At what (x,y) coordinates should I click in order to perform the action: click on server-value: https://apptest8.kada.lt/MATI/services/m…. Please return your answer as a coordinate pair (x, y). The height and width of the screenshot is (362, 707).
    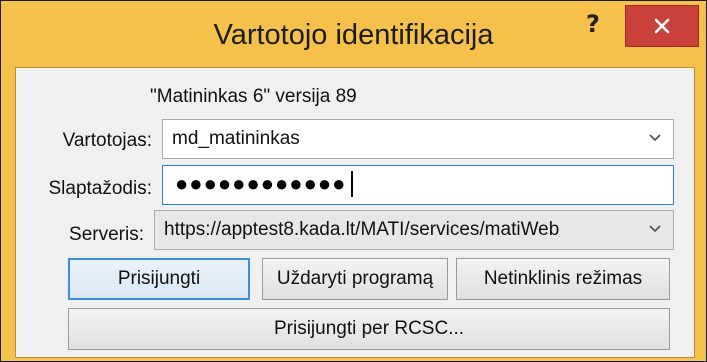
    Looking at the image, I should click on (362, 229).